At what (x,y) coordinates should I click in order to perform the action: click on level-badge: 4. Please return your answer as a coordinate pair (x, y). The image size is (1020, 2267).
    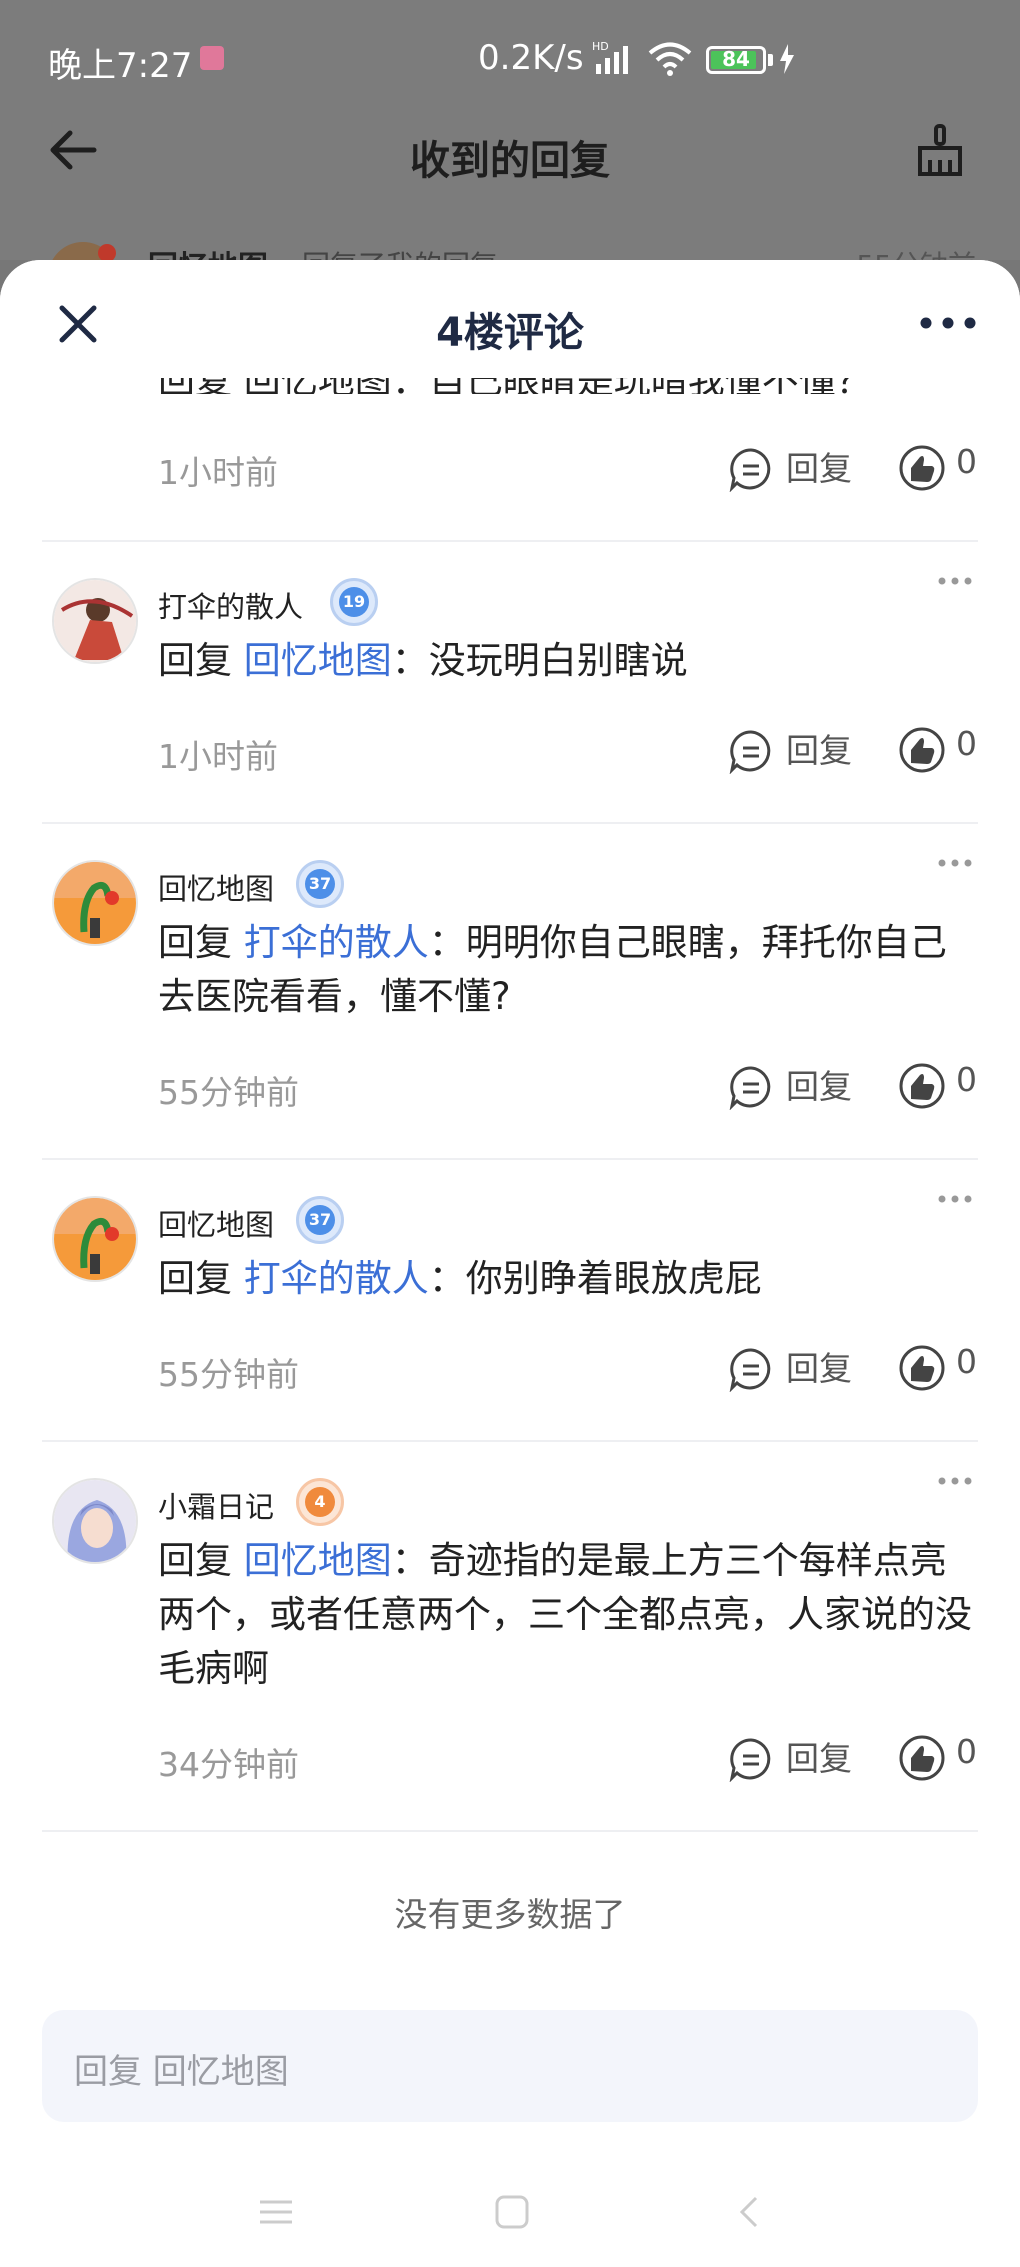
    Looking at the image, I should click on (320, 1502).